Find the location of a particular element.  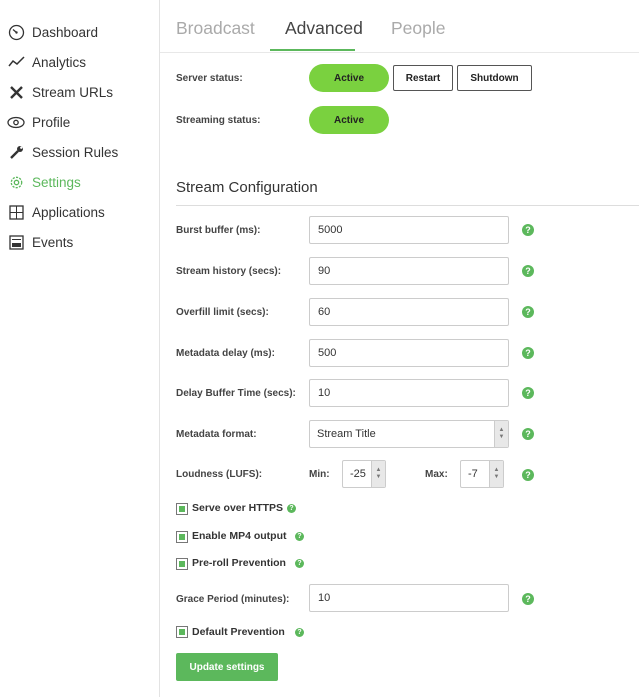

select-arrows-icon: ▲ ▼ is located at coordinates (501, 434).